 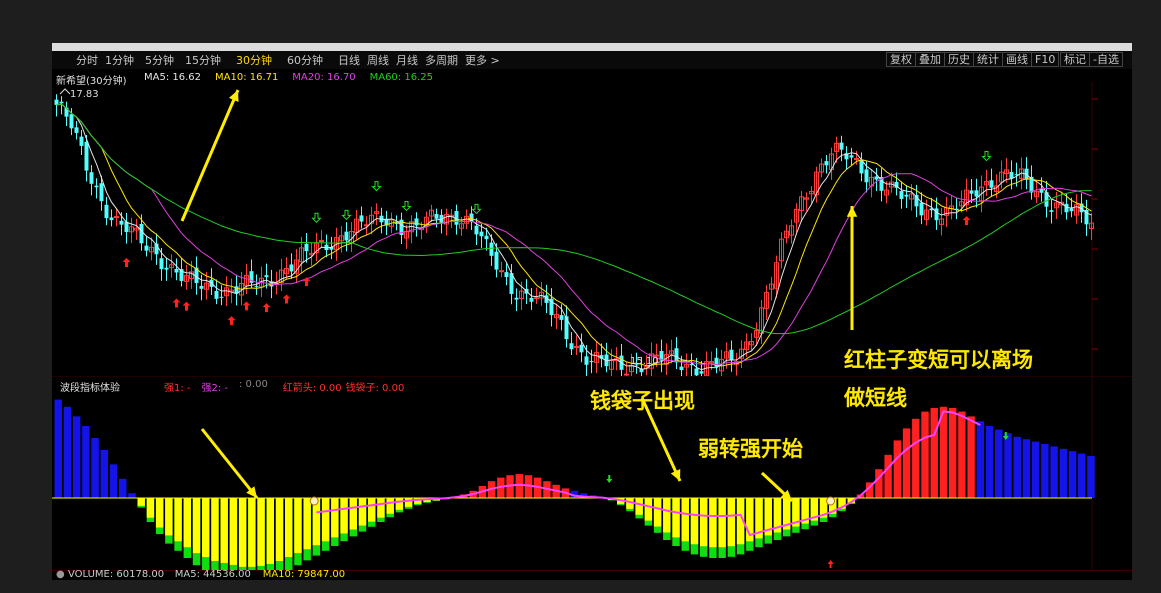 I want to click on annotation-arrowhead-icon, so click(x=852, y=211).